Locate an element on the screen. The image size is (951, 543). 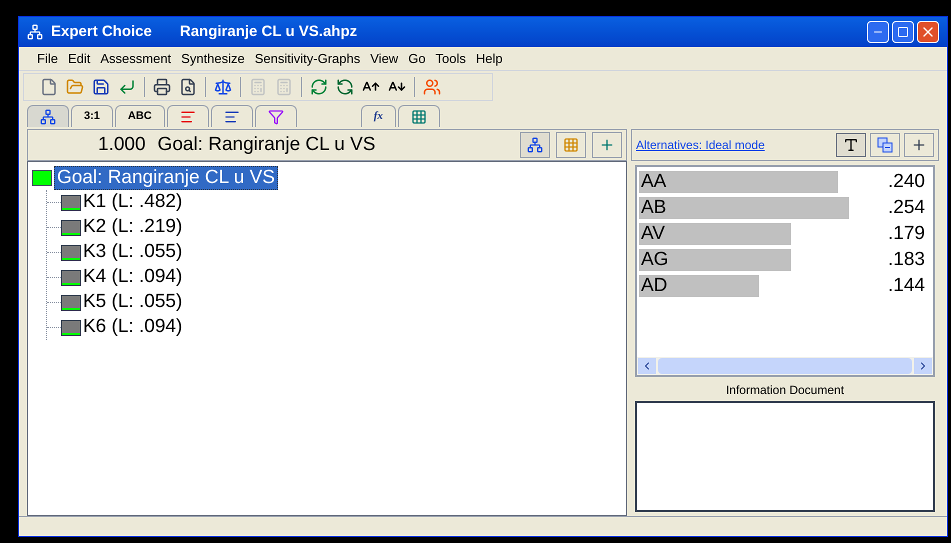
alternative-name: AV is located at coordinates (652, 234).